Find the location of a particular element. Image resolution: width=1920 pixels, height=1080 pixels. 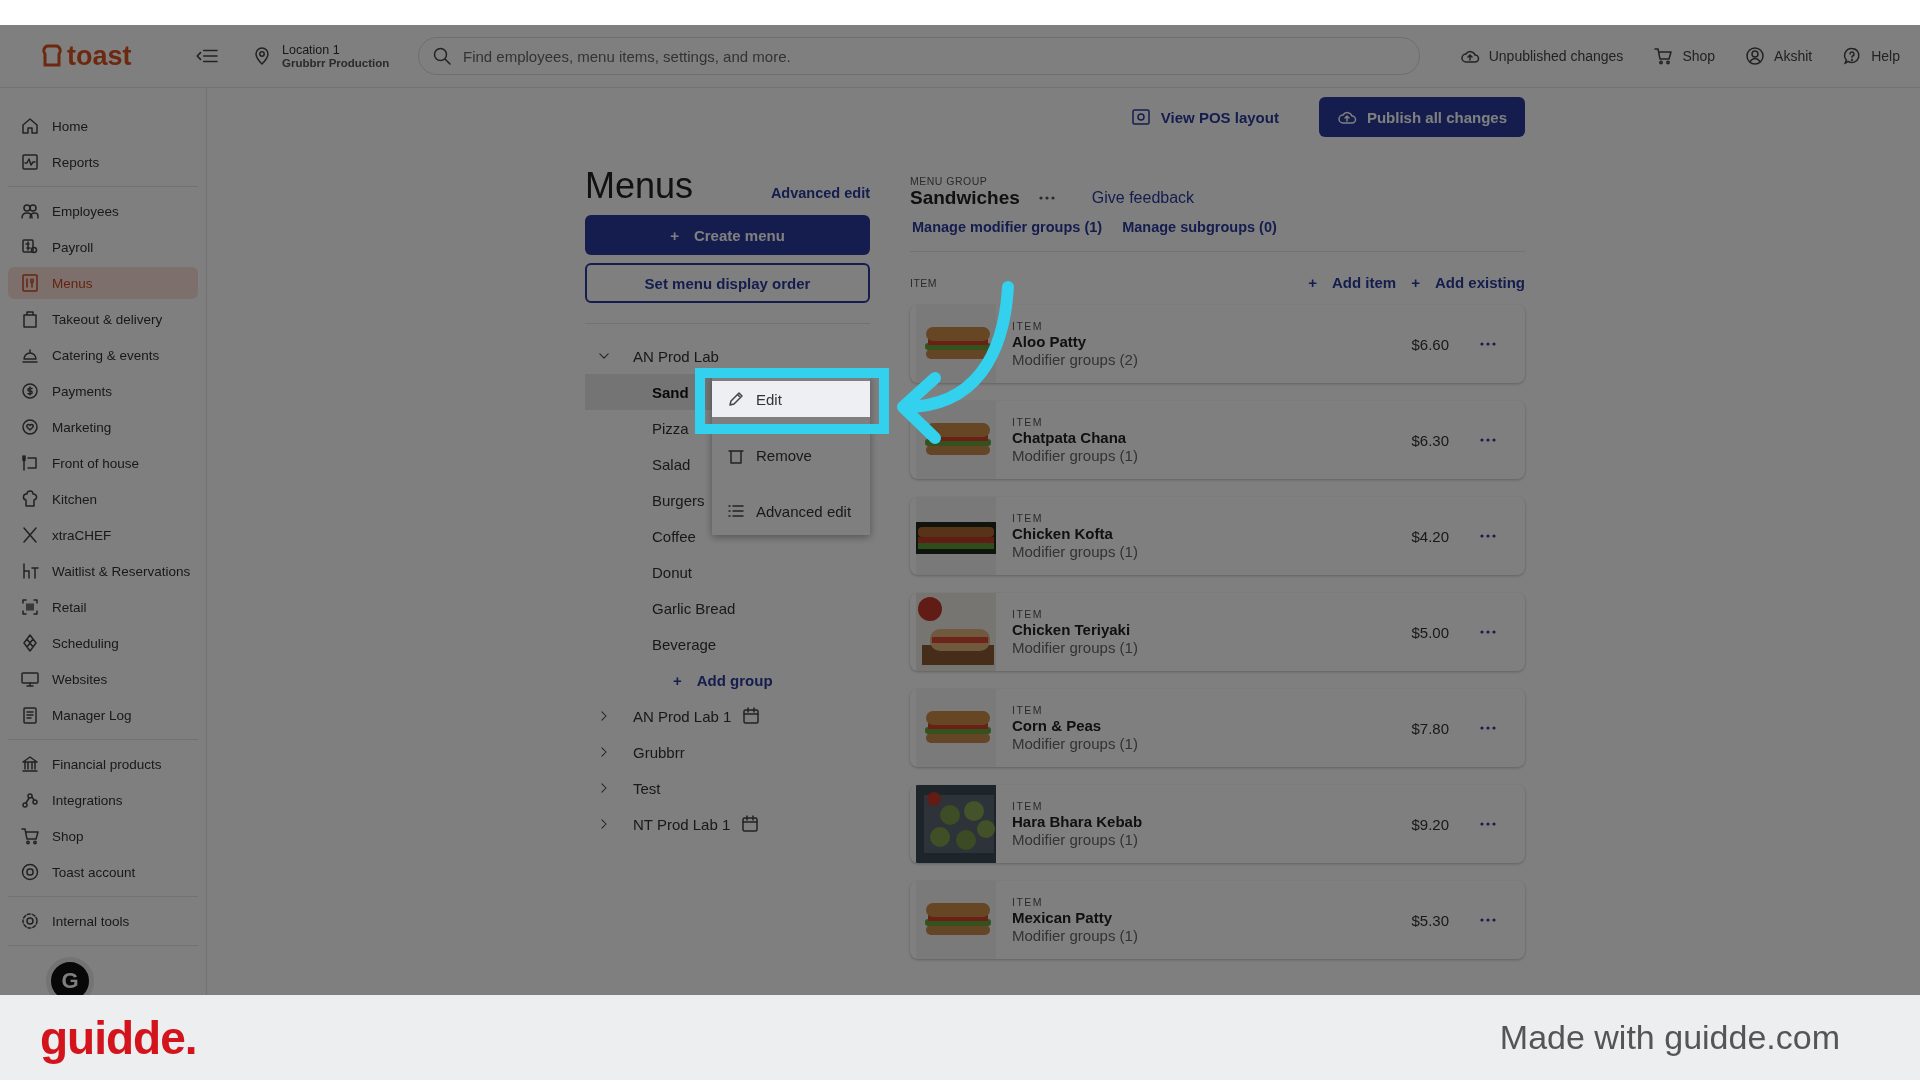

footer-note: Made with guidde.com is located at coordinates (1669, 1037).